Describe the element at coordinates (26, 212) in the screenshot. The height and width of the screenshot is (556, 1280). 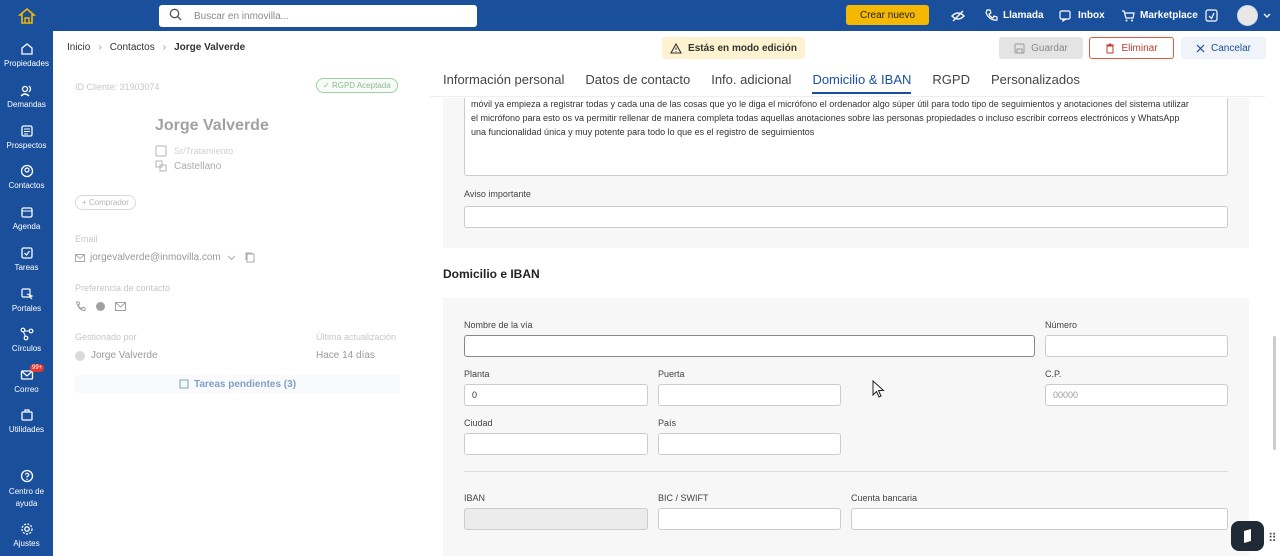
I see `calendar-icon` at that location.